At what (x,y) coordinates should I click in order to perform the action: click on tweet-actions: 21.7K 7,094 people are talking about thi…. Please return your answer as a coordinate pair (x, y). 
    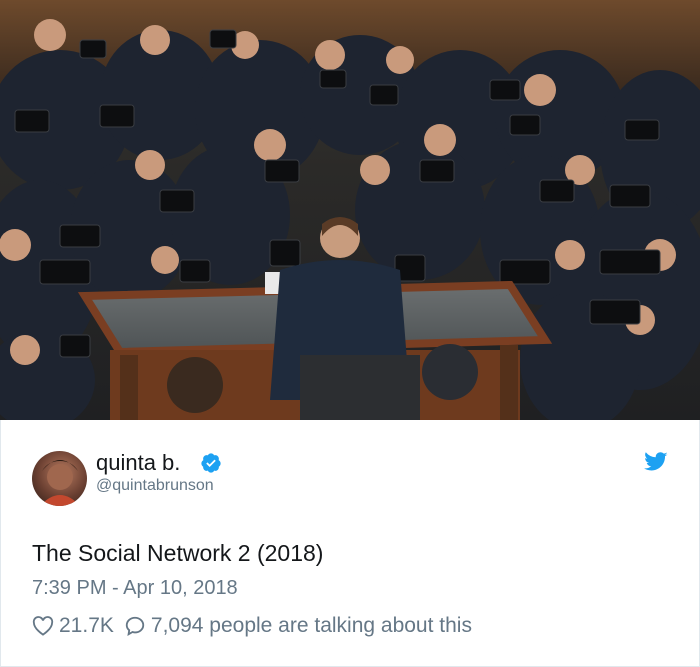
    Looking at the image, I should click on (252, 626).